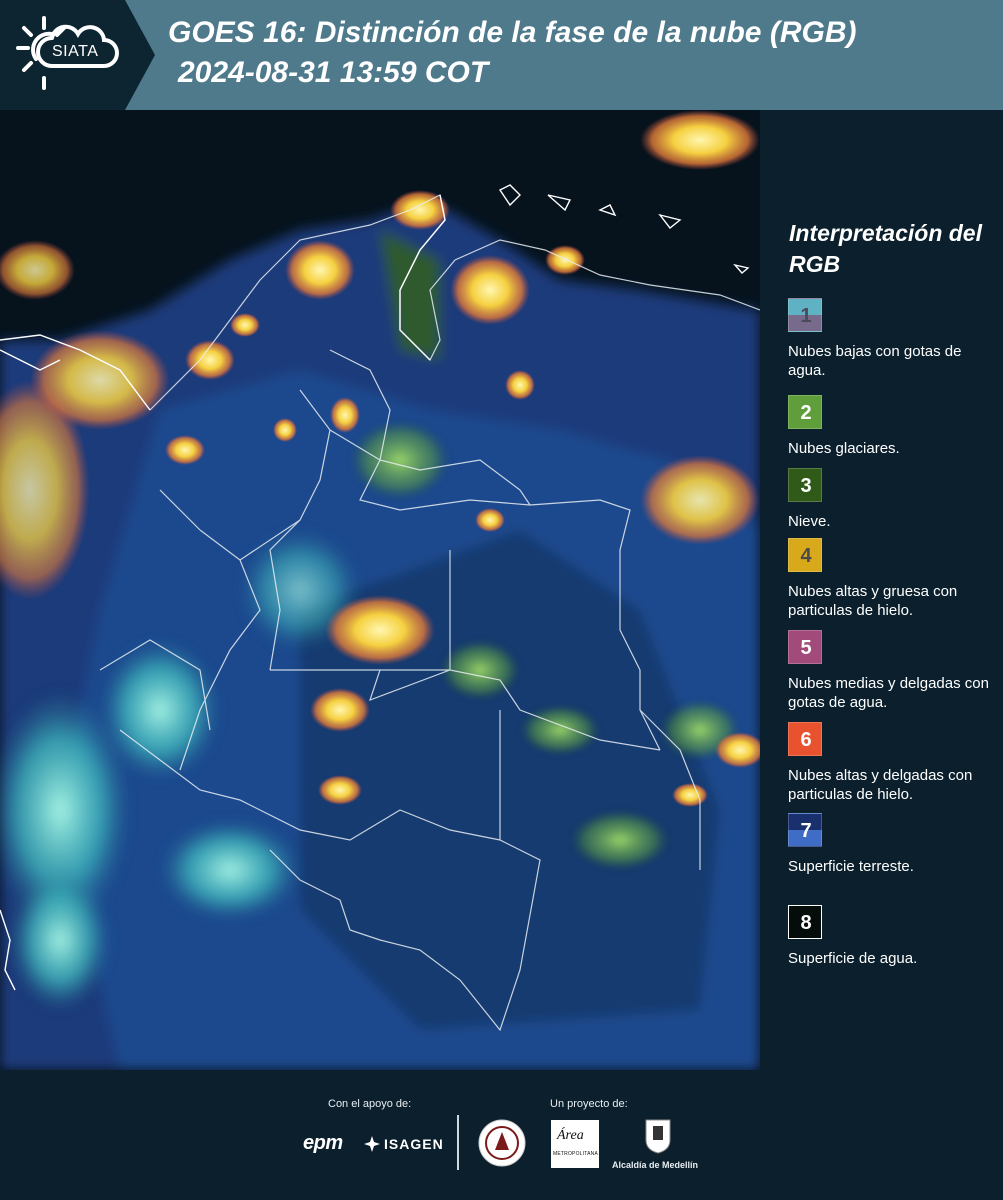 This screenshot has width=1003, height=1200. Describe the element at coordinates (893, 499) in the screenshot. I see `legend-item-3: 3 Nieve.` at that location.